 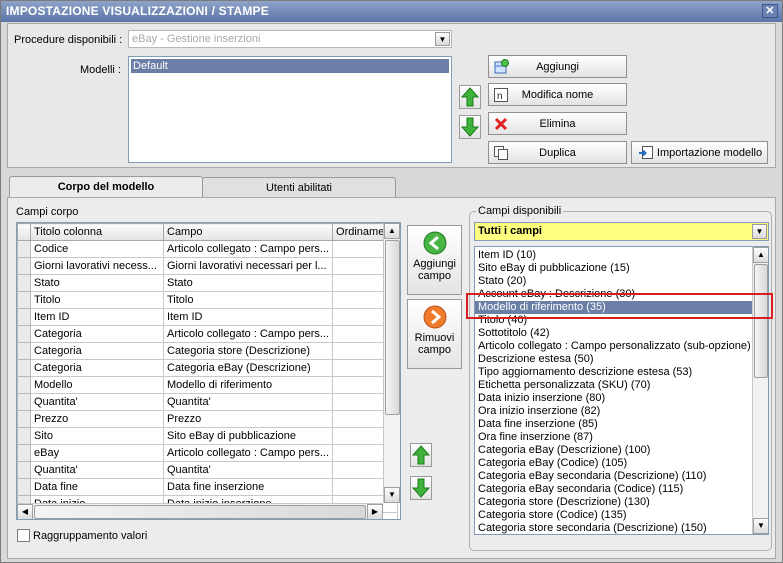 I want to click on rename-model-button: n Modifica nome, so click(x=557, y=94).